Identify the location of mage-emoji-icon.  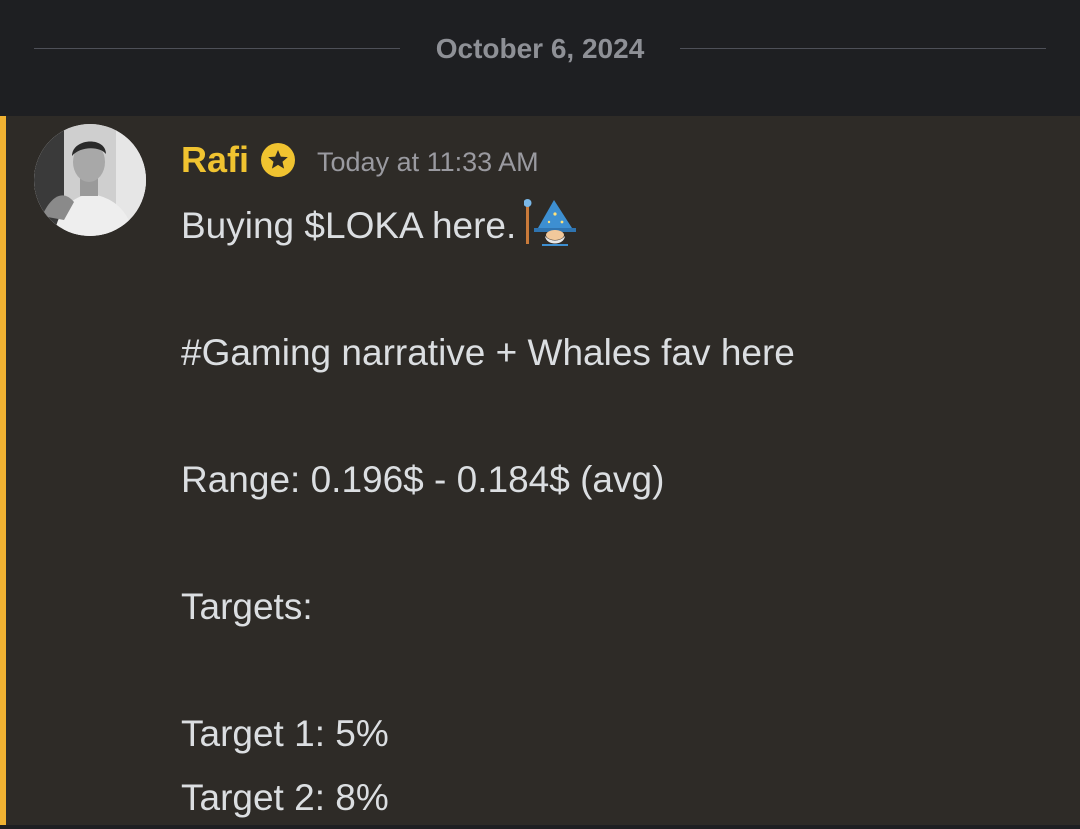
(551, 222).